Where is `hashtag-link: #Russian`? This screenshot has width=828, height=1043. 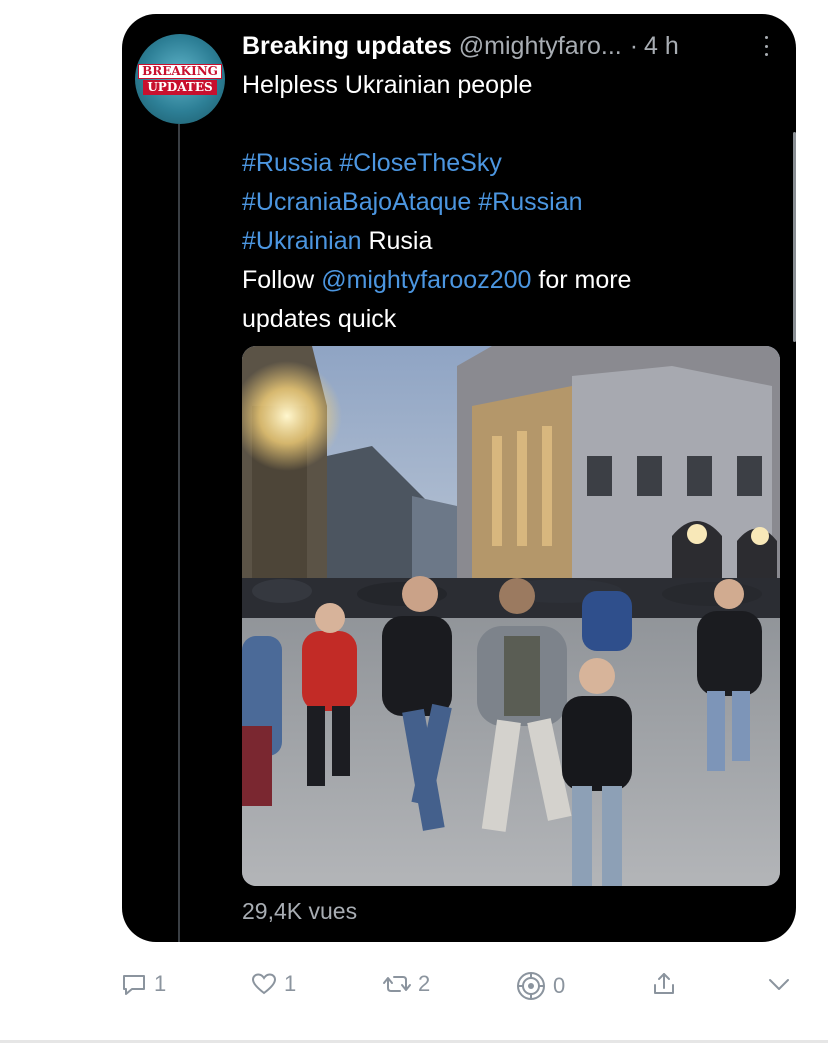 hashtag-link: #Russian is located at coordinates (530, 202).